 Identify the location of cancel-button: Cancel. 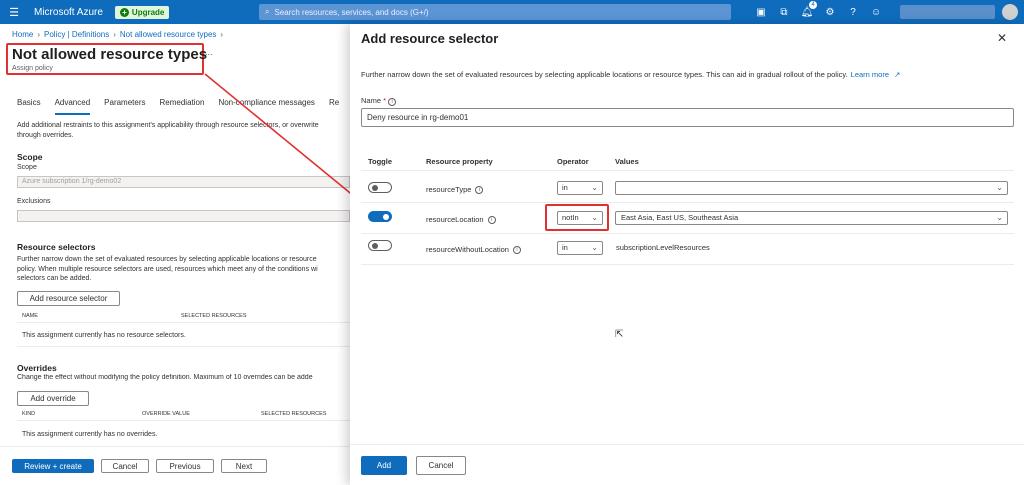
(125, 466).